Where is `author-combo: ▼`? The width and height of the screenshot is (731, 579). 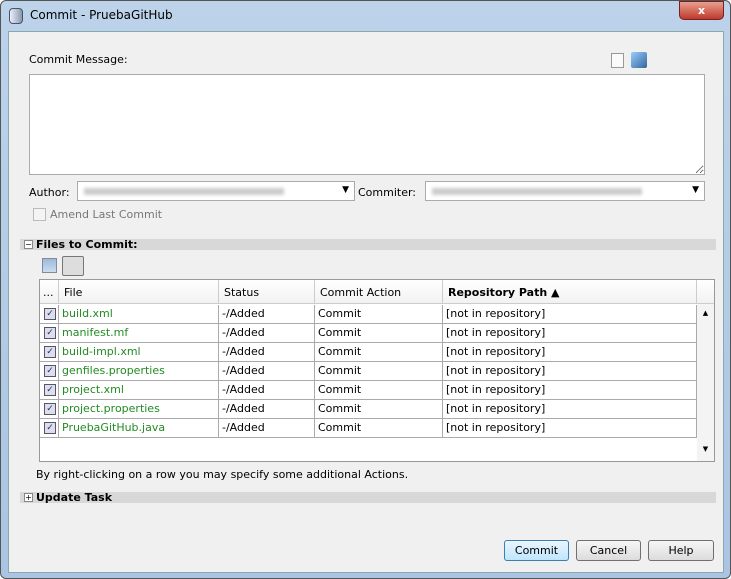 author-combo: ▼ is located at coordinates (216, 191).